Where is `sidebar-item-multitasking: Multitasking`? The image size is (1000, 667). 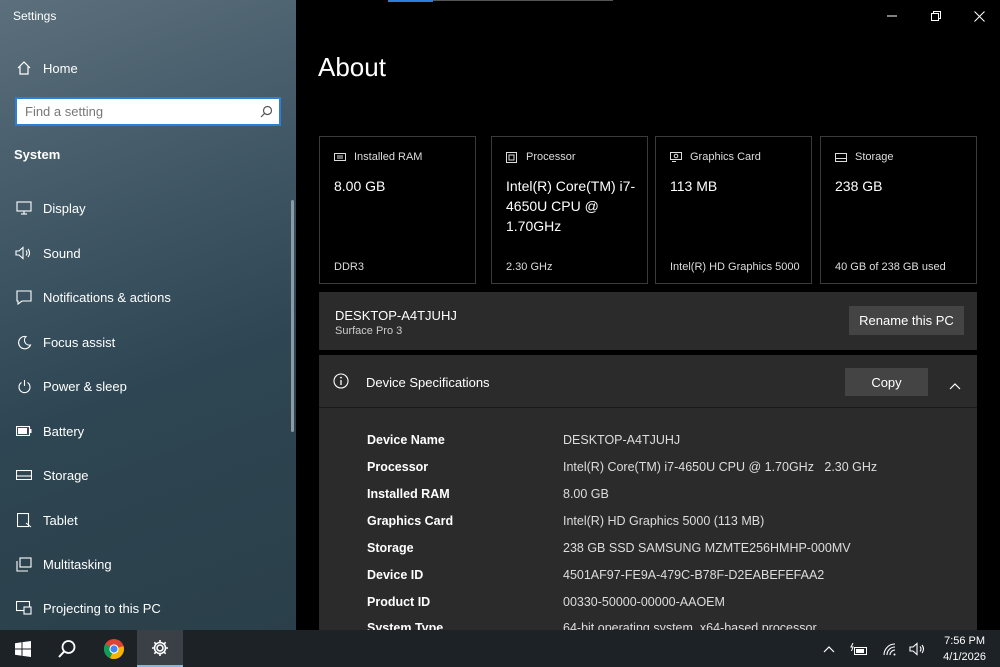 sidebar-item-multitasking: Multitasking is located at coordinates (148, 564).